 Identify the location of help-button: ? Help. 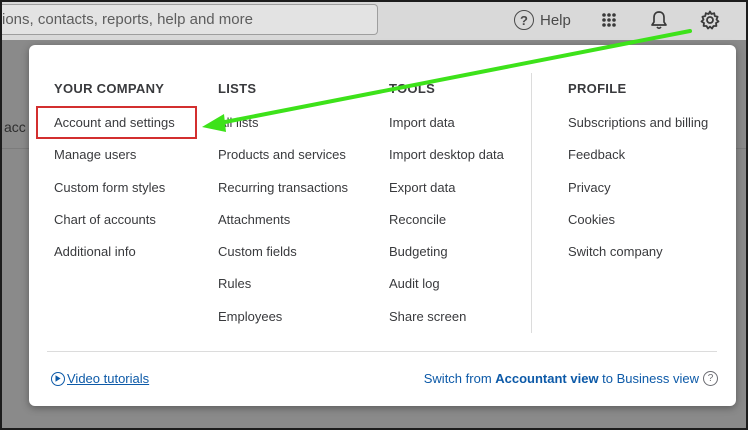
(542, 20).